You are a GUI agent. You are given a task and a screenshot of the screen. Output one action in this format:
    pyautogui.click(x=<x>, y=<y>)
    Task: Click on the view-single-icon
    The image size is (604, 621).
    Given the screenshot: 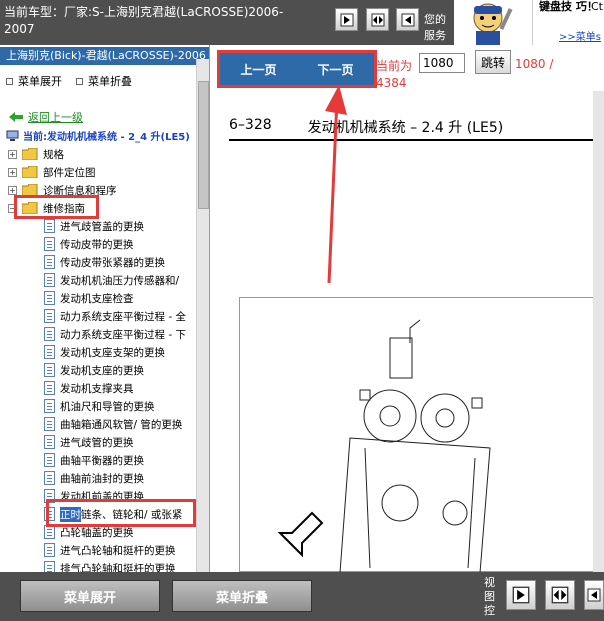 What is the action you would take?
    pyautogui.click(x=346, y=19)
    